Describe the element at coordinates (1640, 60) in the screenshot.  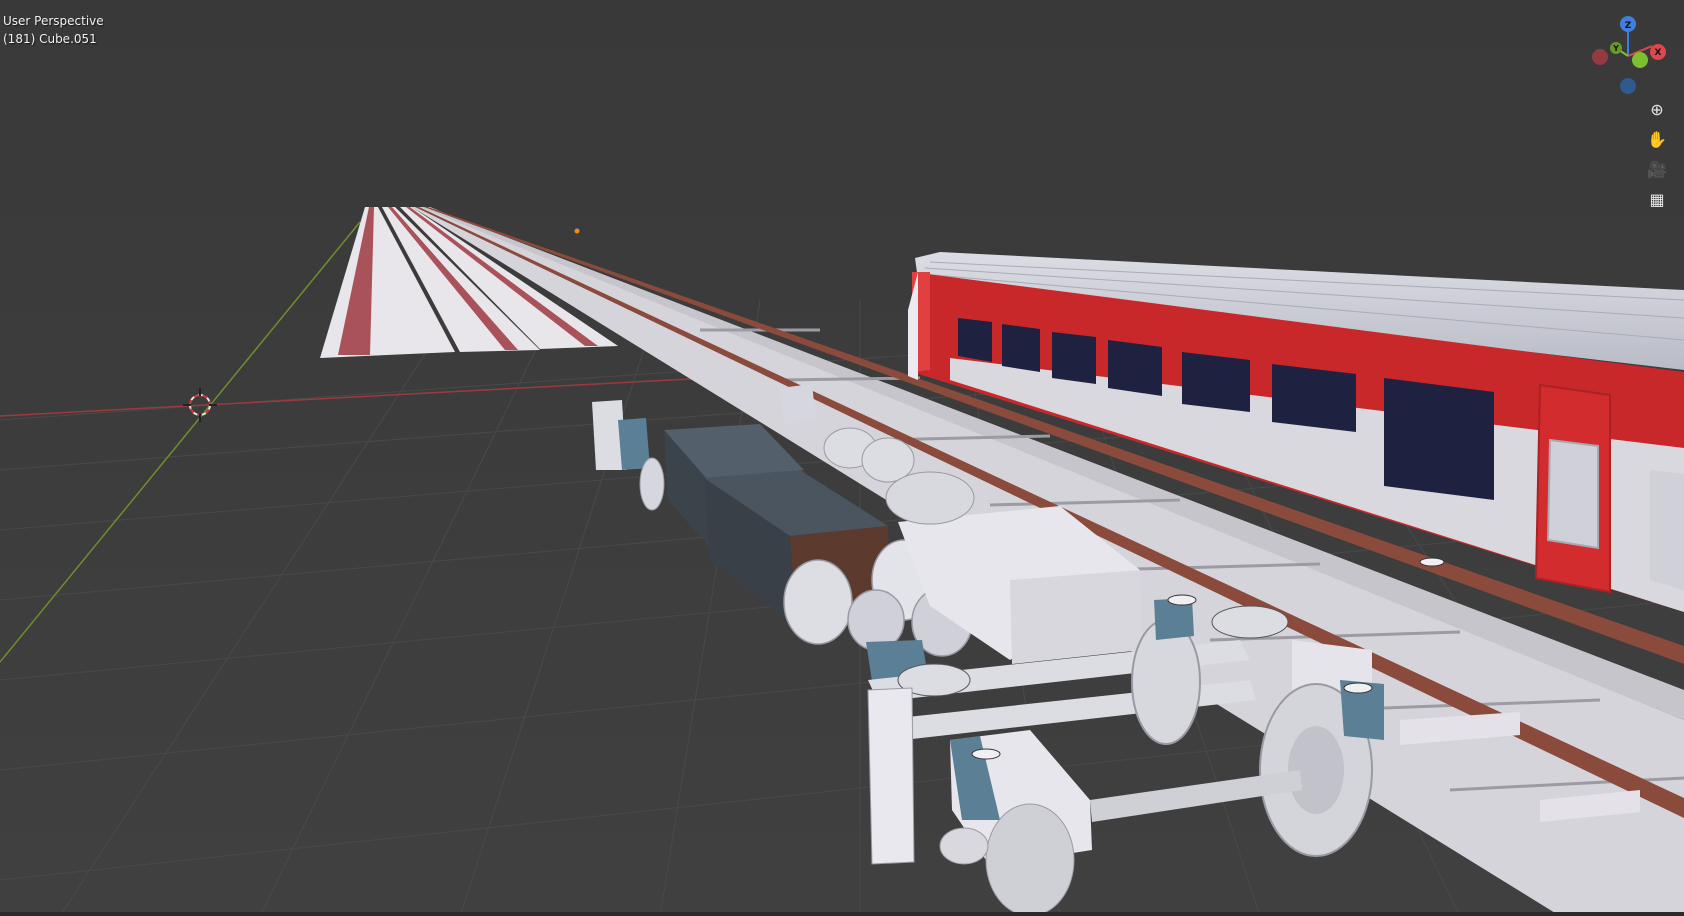
I see `gizmo-pos-y` at that location.